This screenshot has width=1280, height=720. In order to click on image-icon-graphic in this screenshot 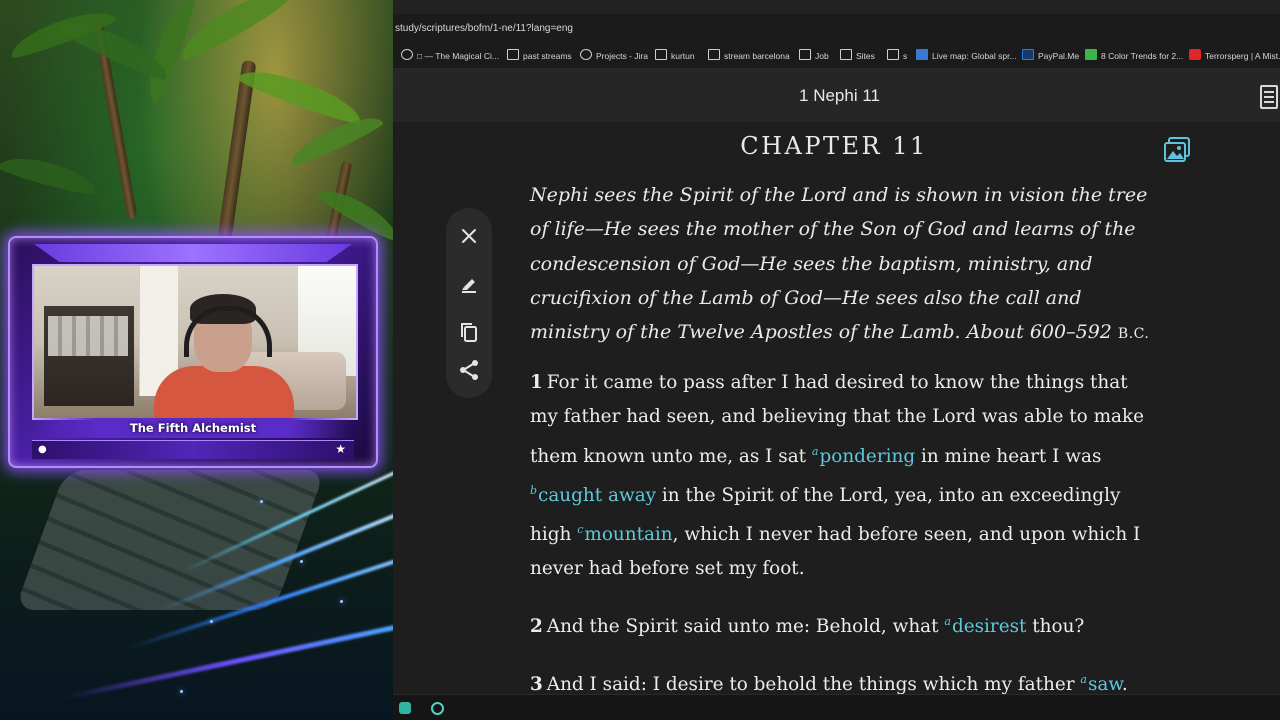, I will do `click(1177, 149)`.